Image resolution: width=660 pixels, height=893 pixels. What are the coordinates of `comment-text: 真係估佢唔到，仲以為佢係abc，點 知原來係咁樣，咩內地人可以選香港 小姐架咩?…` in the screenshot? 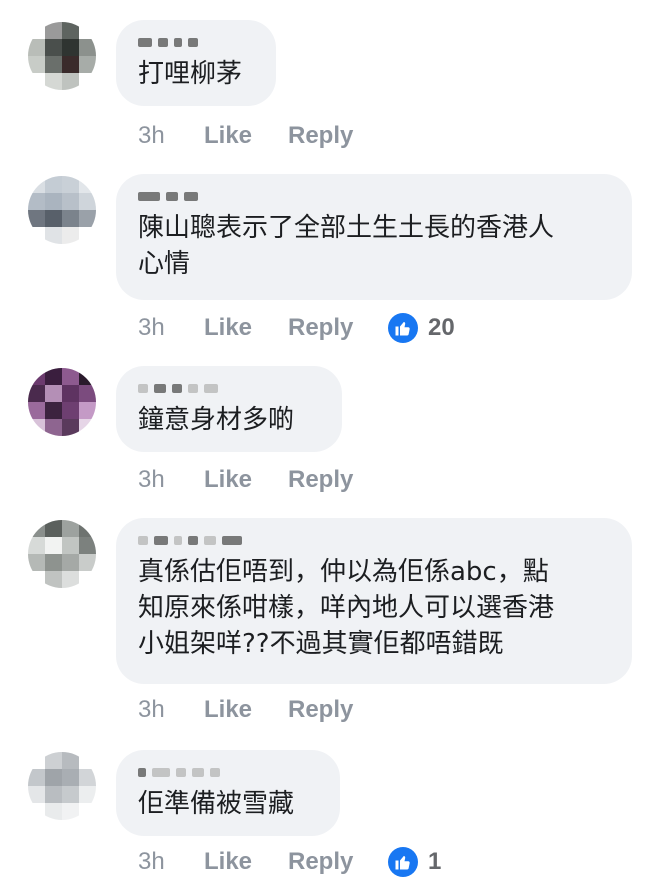 It's located at (346, 608).